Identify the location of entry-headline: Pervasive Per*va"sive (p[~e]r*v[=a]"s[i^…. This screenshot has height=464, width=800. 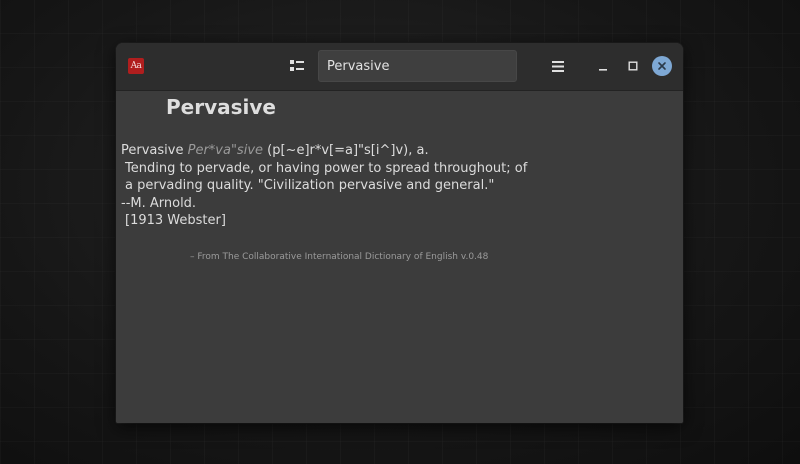
(396, 151).